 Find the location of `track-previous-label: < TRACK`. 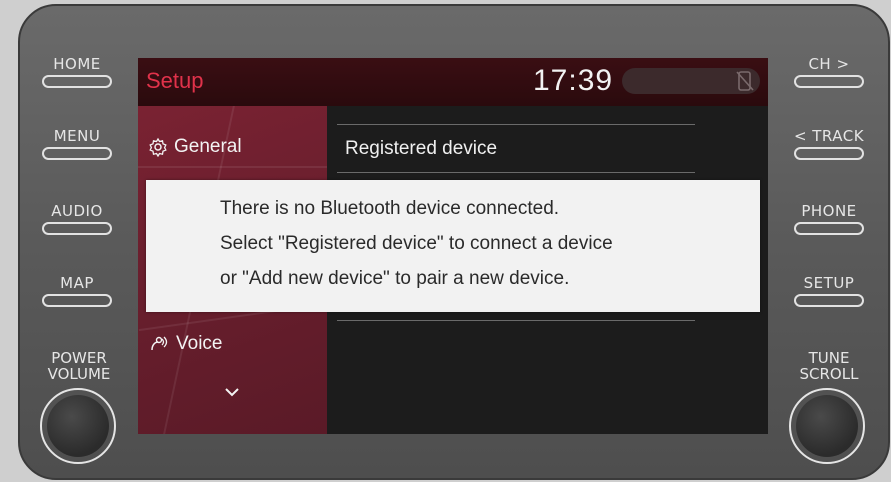

track-previous-label: < TRACK is located at coordinates (829, 136).